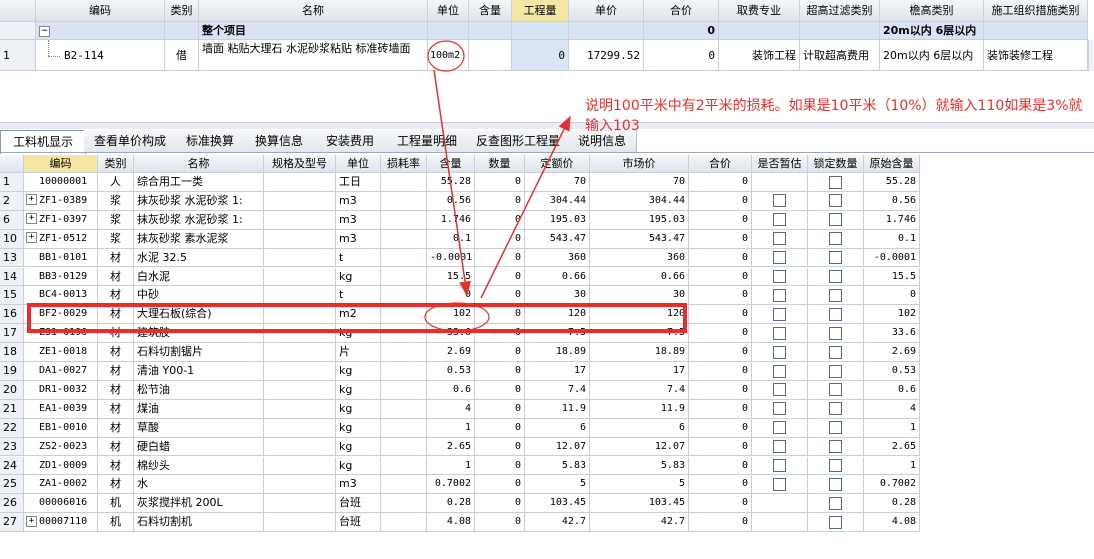  Describe the element at coordinates (525, 207) in the screenshot. I see `arrow-to-note` at that location.